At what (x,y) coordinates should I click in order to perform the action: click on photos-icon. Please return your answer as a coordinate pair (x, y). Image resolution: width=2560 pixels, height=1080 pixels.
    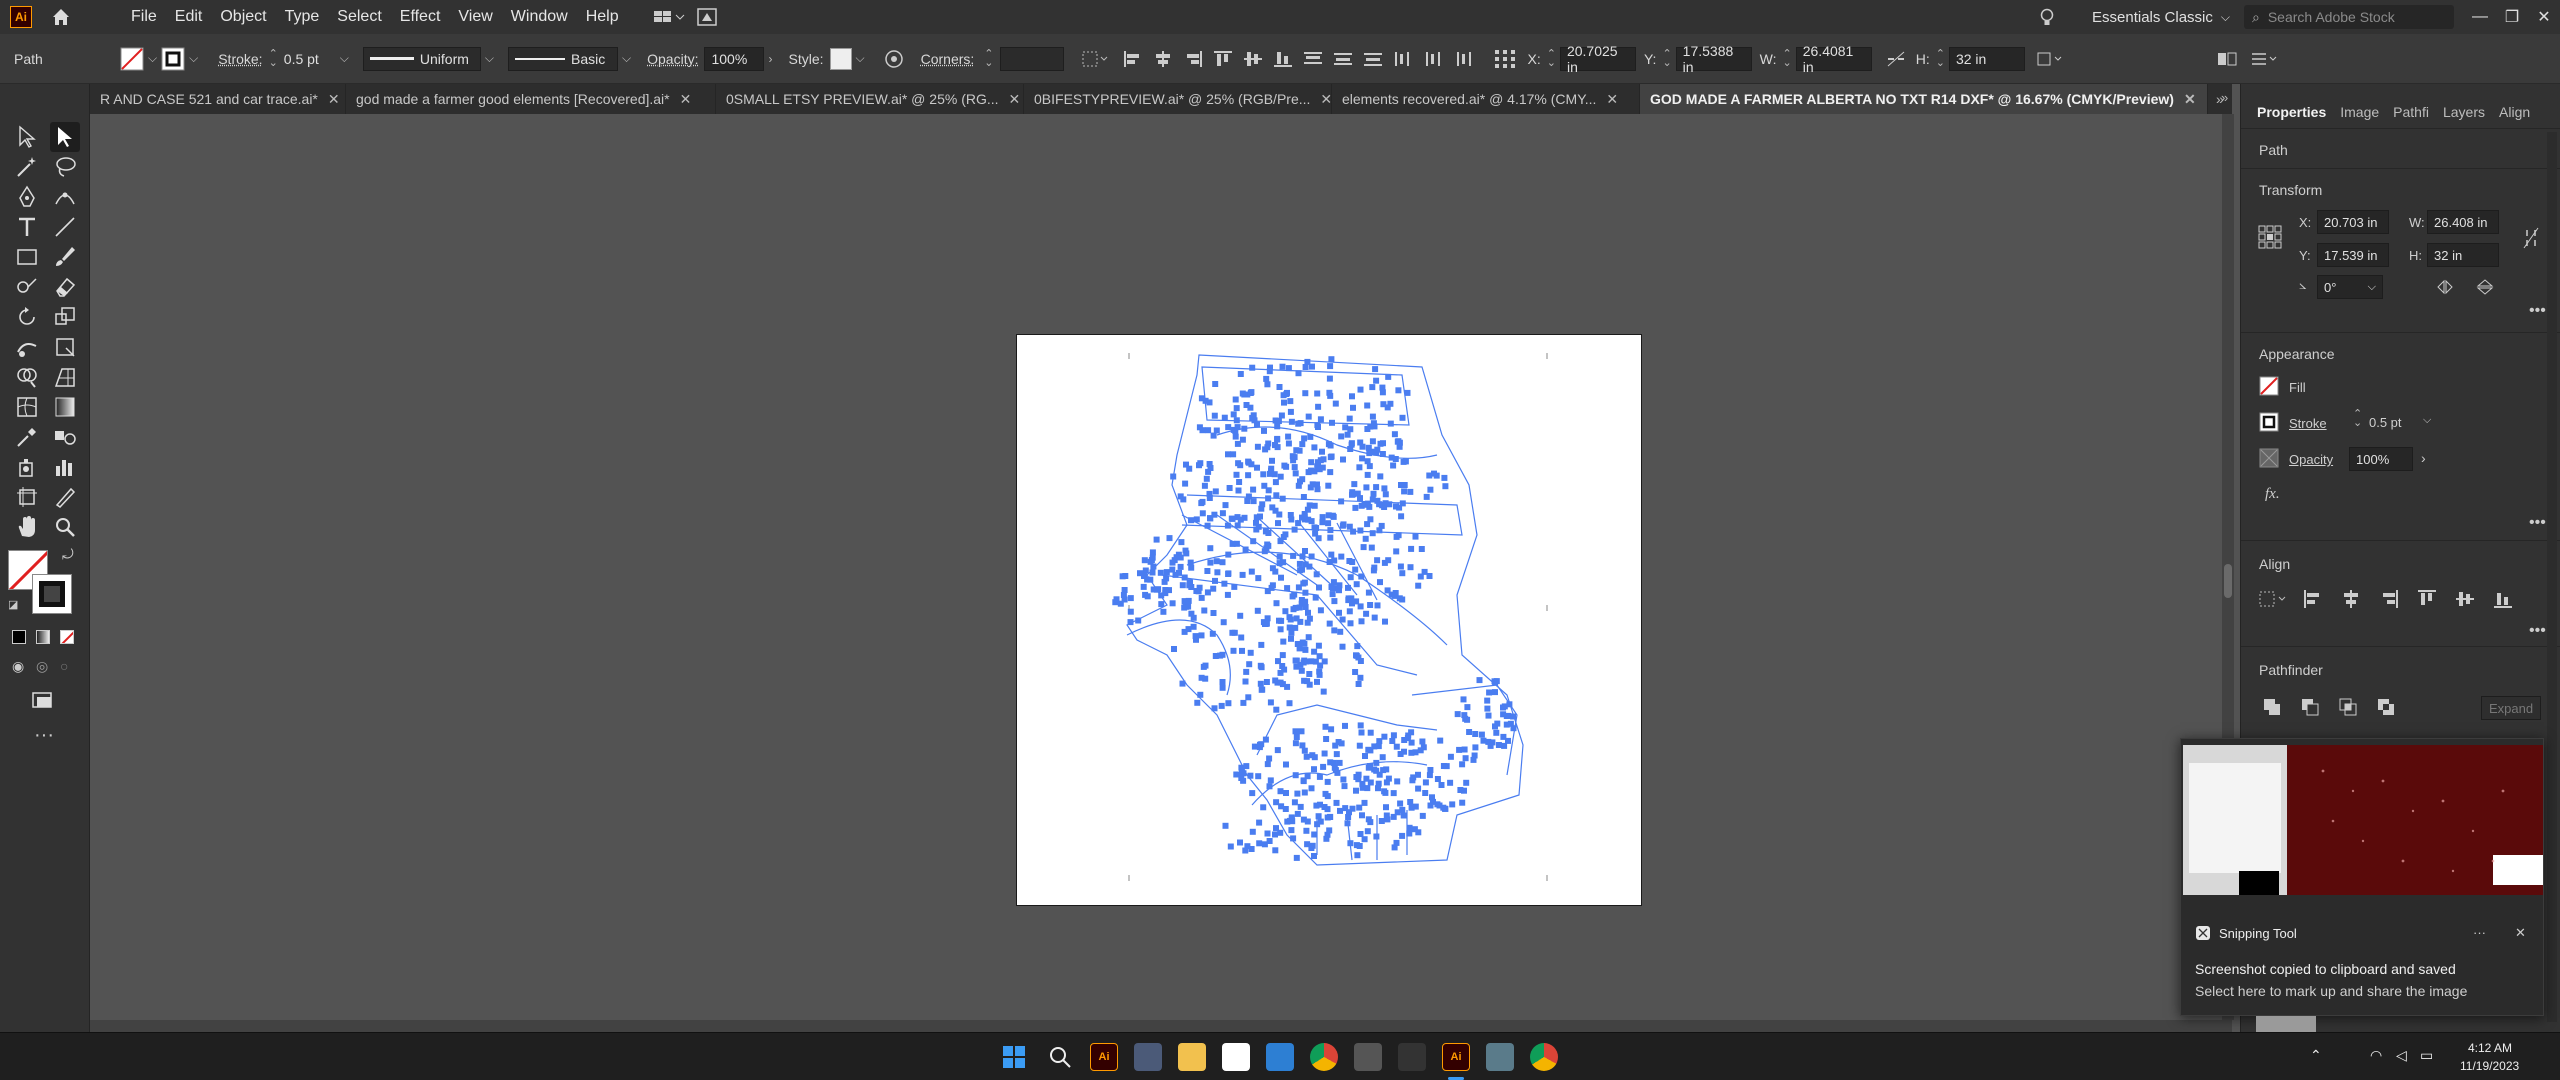
    Looking at the image, I should click on (1500, 1057).